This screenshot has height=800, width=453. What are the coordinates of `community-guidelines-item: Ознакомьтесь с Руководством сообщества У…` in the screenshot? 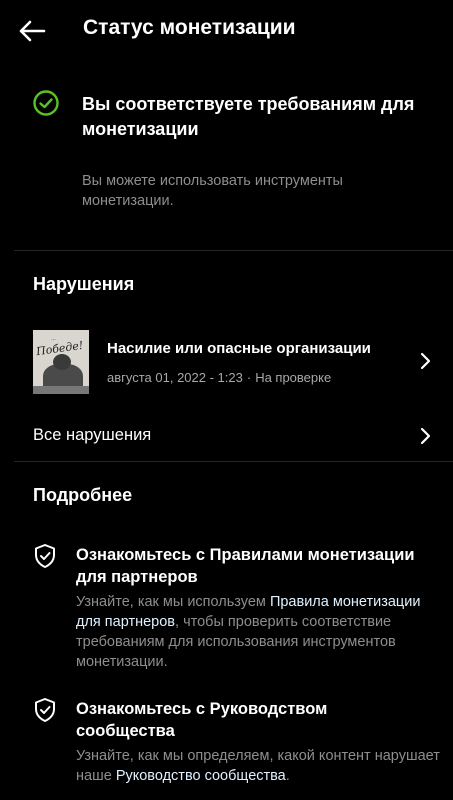 It's located at (226, 744).